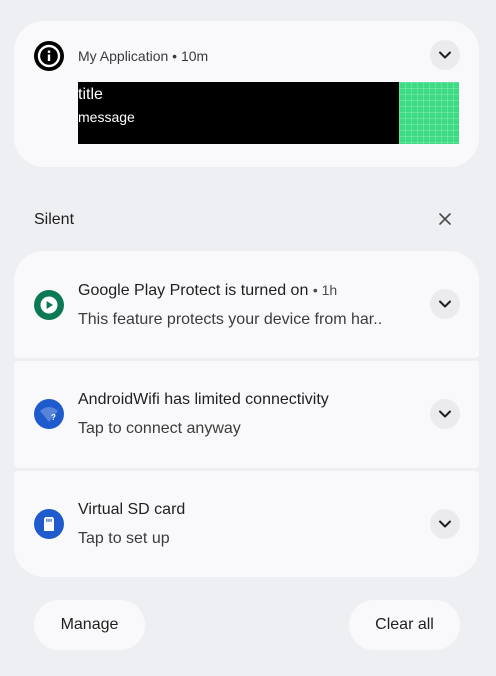  What do you see at coordinates (194, 56) in the screenshot?
I see `notification-time: 10m` at bounding box center [194, 56].